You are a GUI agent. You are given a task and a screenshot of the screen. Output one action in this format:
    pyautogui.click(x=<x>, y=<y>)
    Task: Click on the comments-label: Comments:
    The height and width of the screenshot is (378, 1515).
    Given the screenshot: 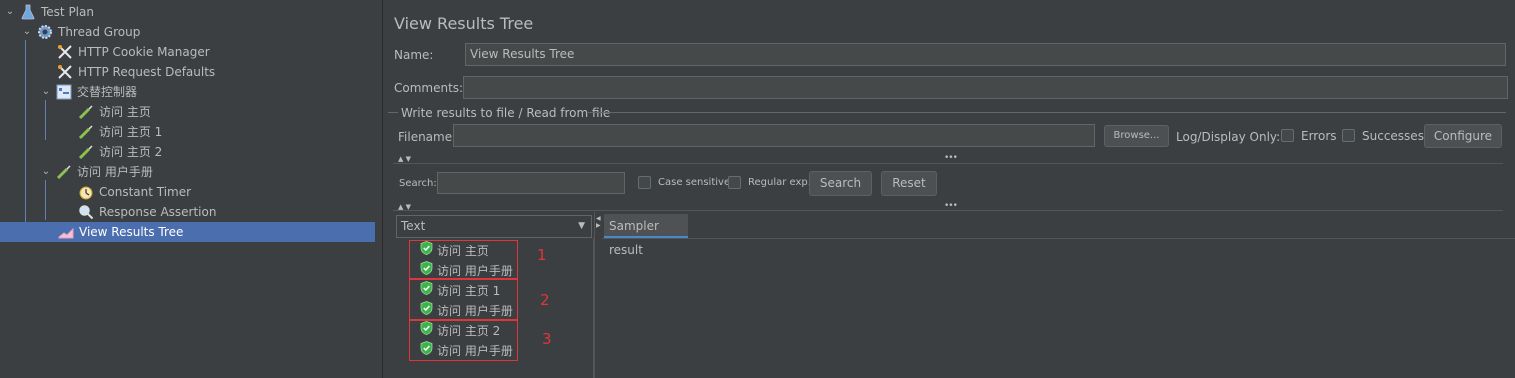 What is the action you would take?
    pyautogui.click(x=429, y=88)
    